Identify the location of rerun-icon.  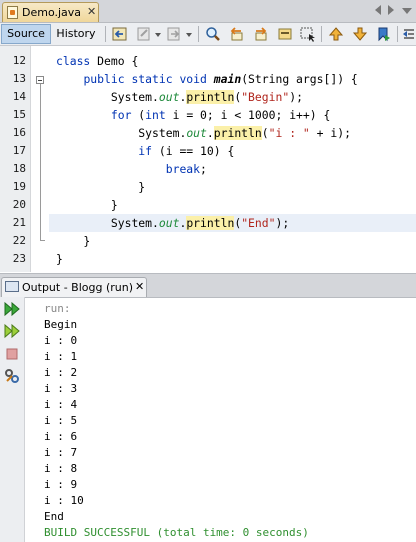
(12, 309).